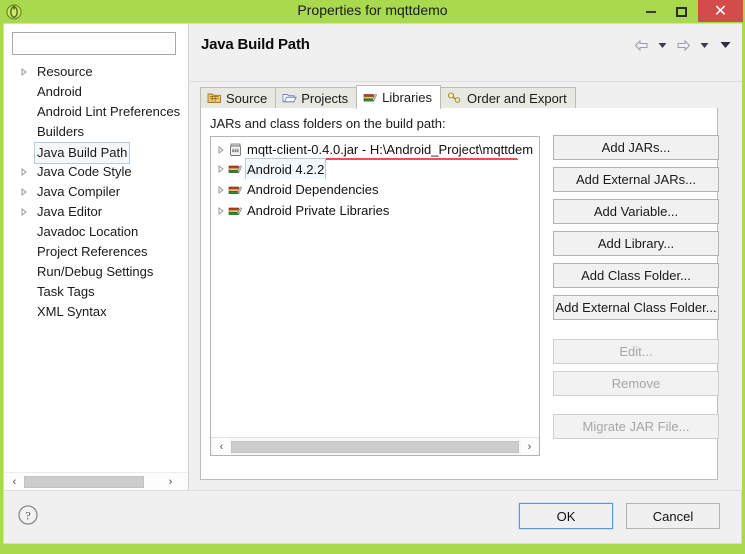 Image resolution: width=745 pixels, height=554 pixels. I want to click on list-item-label: Android Dependencies, so click(313, 189).